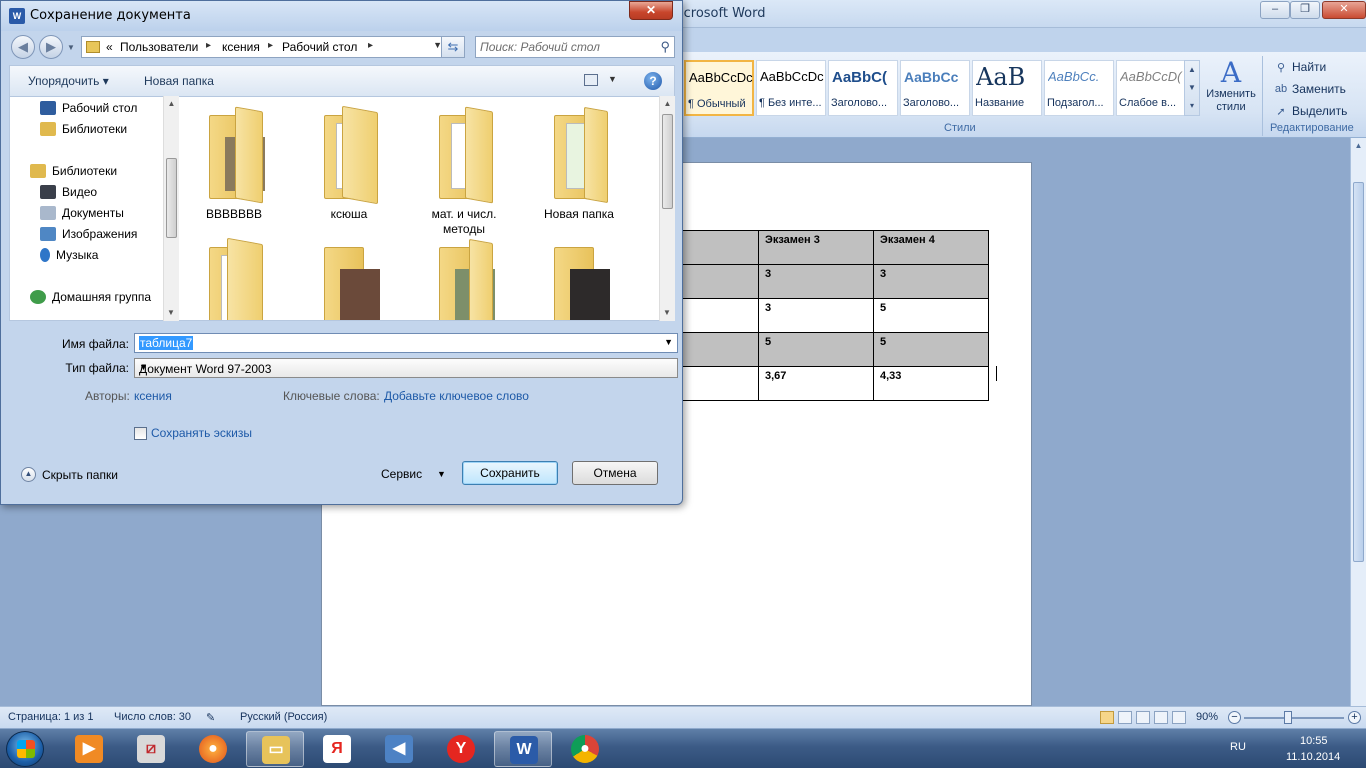 Image resolution: width=1366 pixels, height=768 pixels. Describe the element at coordinates (1275, 10) in the screenshot. I see `word-minimize-button: –` at that location.